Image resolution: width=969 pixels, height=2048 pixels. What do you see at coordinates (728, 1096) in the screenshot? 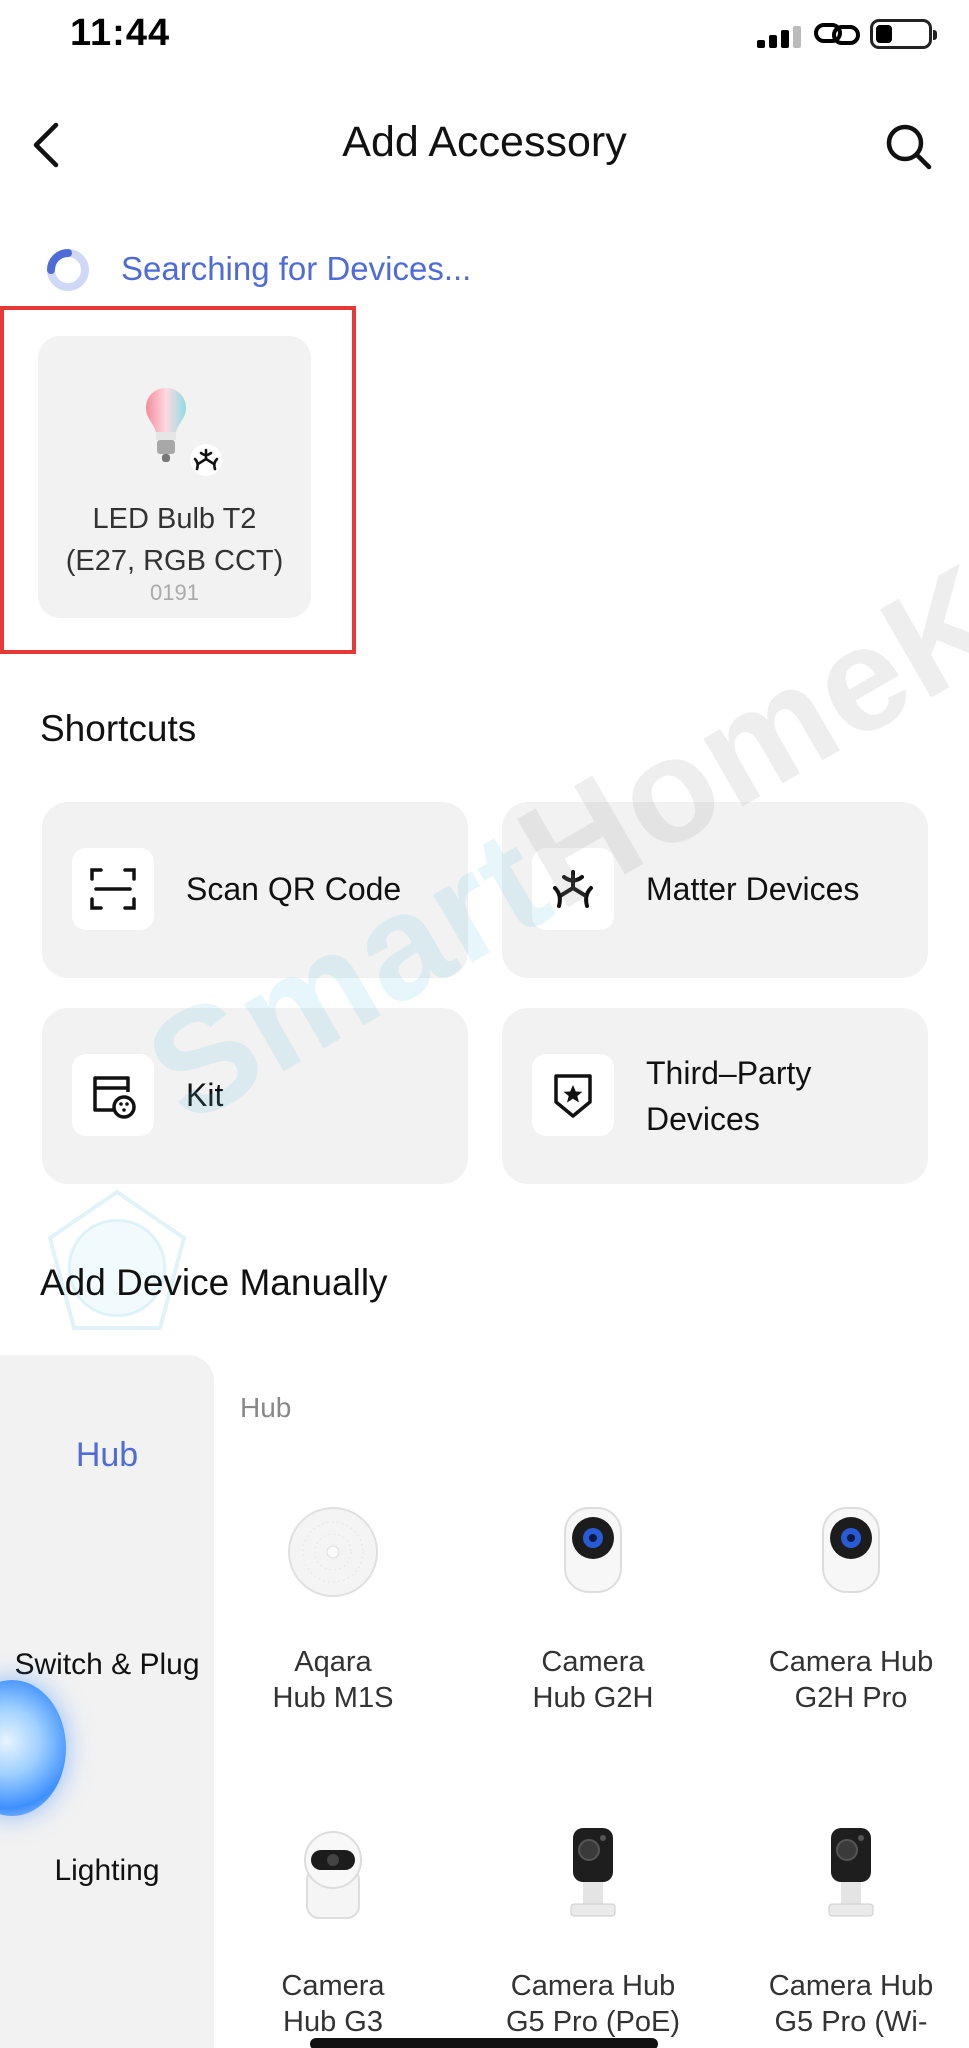
I see `third-party-devices-label: Third–Party Devices` at bounding box center [728, 1096].